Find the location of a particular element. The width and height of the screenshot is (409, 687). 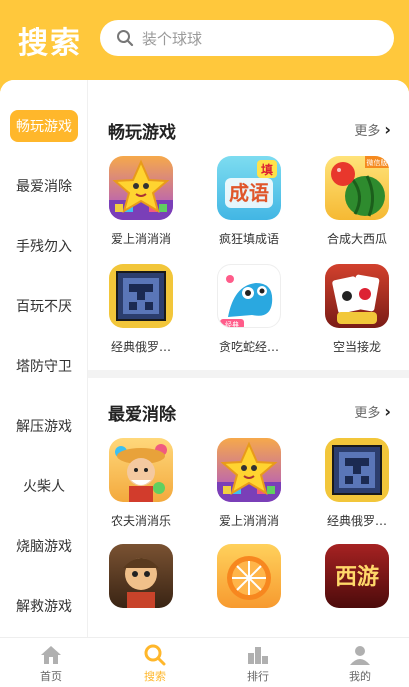

orange-icon is located at coordinates (249, 576).